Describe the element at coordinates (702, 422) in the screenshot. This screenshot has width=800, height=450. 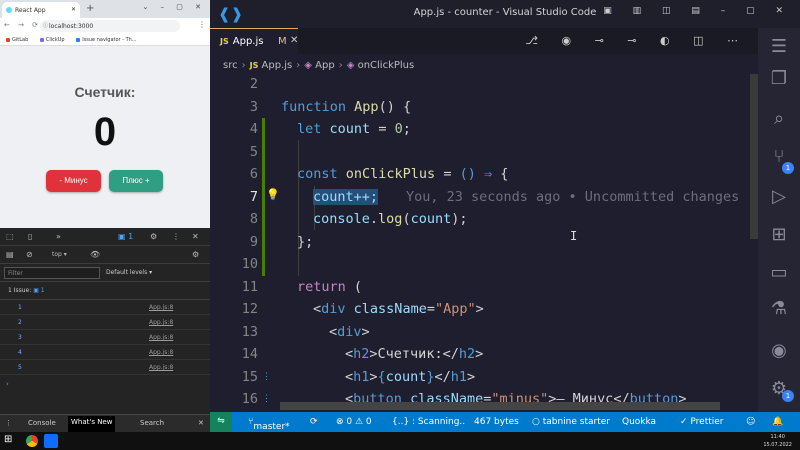
I see `prettier-status: ✓ Prettier` at that location.